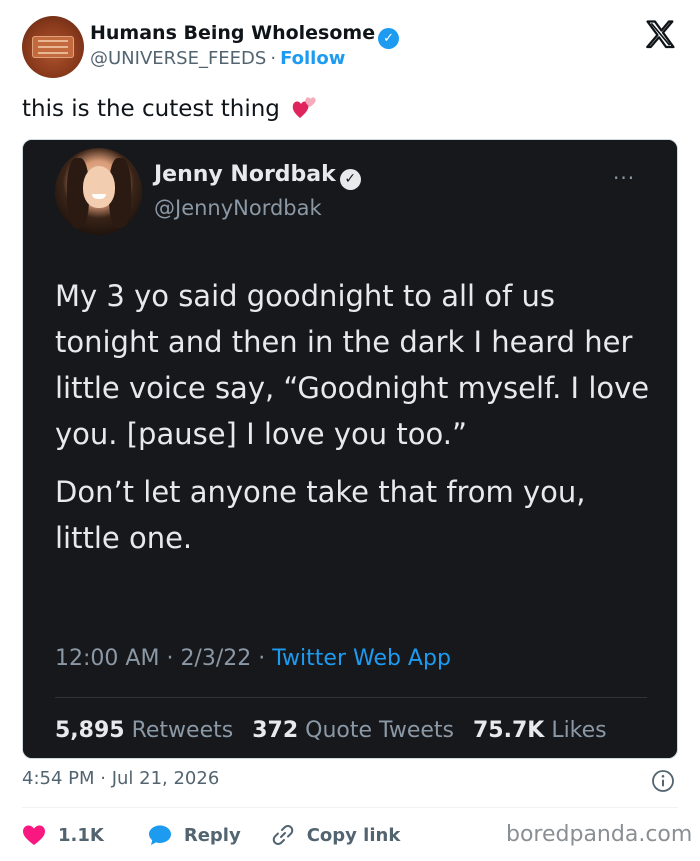 The image size is (700, 861). What do you see at coordinates (353, 730) in the screenshot?
I see `quote-tweets-stat: 372 Quote Tweets` at bounding box center [353, 730].